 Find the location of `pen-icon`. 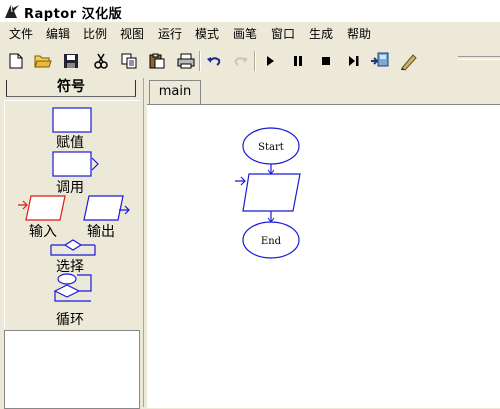

pen-icon is located at coordinates (409, 62).